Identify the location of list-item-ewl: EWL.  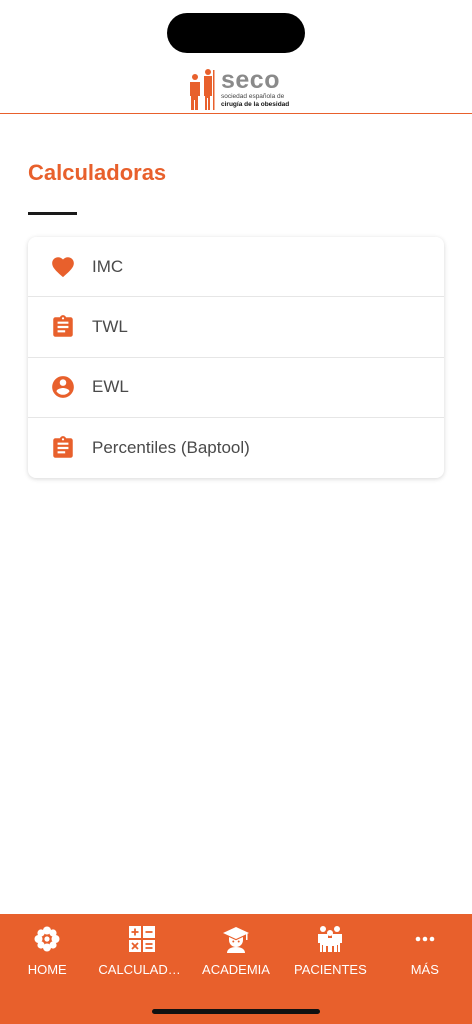
(236, 388).